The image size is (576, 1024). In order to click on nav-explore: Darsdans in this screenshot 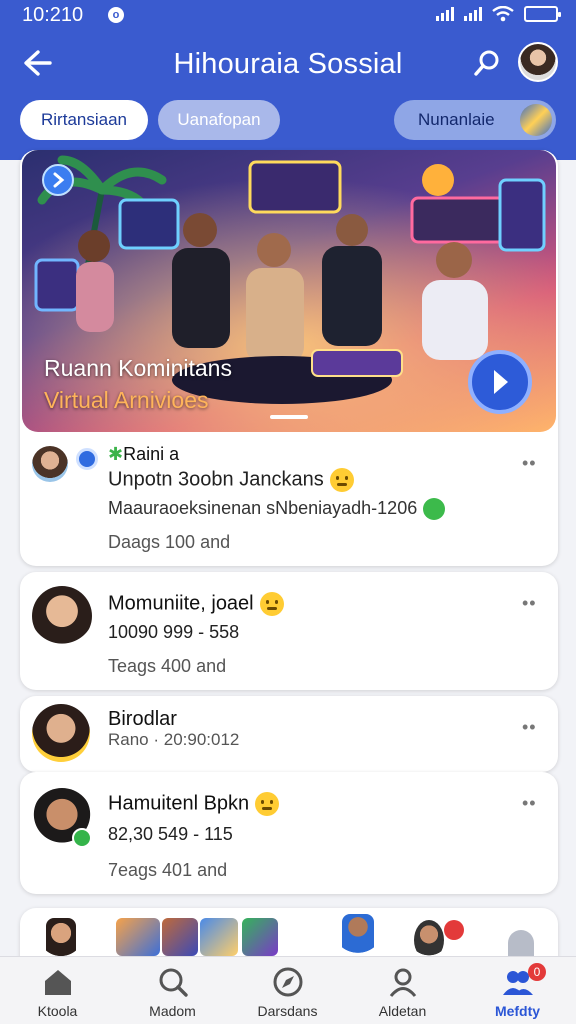, I will do `click(287, 990)`.